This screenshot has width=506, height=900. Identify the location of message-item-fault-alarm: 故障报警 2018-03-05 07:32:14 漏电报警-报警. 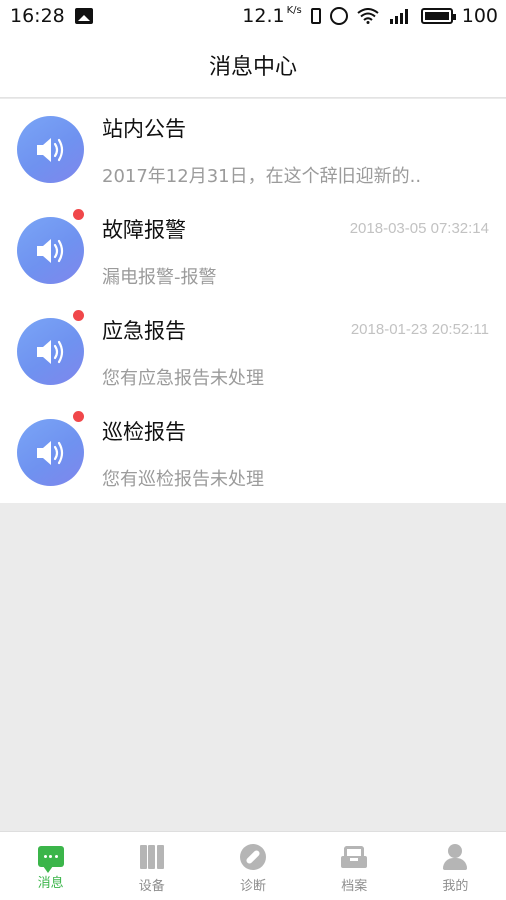
(253, 250).